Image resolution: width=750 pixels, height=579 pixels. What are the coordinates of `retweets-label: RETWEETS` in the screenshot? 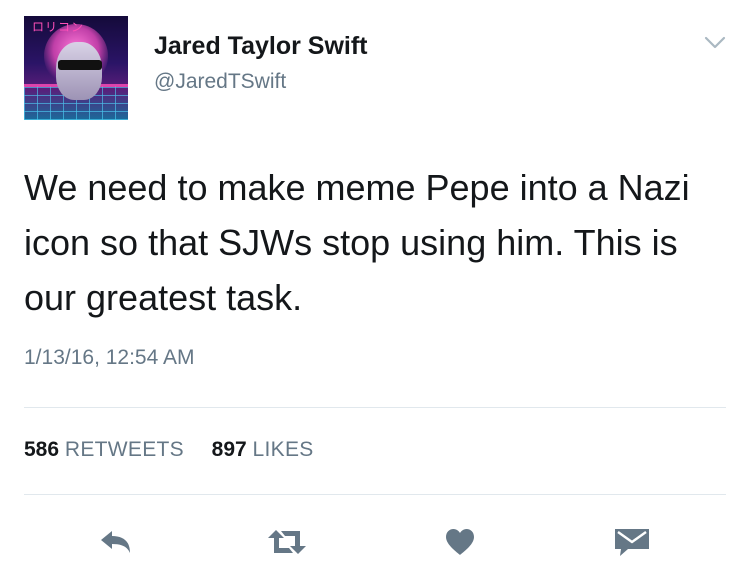 It's located at (124, 449).